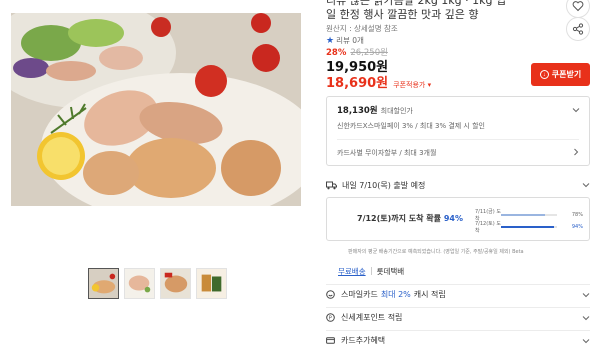  What do you see at coordinates (399, 218) in the screenshot?
I see `arrival-text: 7/12(토)까지 도착 확률` at bounding box center [399, 218].